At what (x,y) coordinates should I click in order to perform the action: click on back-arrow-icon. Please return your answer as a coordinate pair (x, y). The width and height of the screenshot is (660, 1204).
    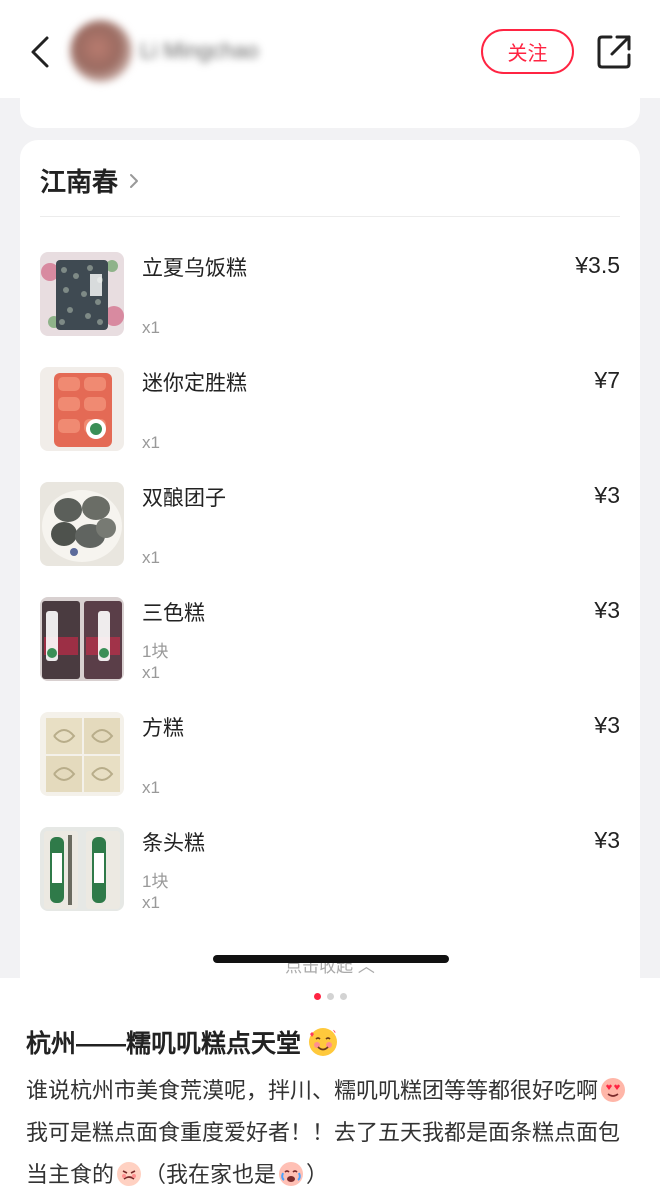
    Looking at the image, I should click on (40, 52).